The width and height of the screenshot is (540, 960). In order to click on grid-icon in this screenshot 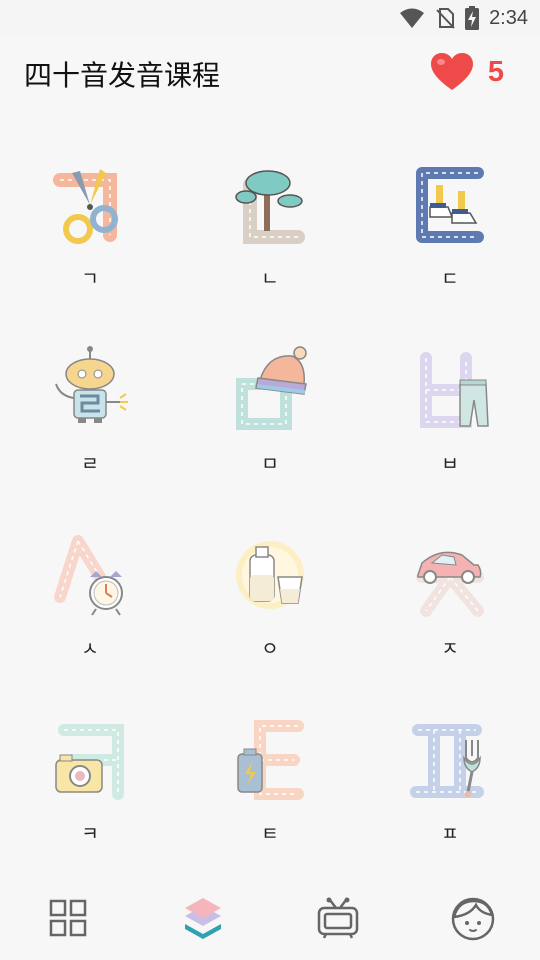, I will do `click(67, 917)`.